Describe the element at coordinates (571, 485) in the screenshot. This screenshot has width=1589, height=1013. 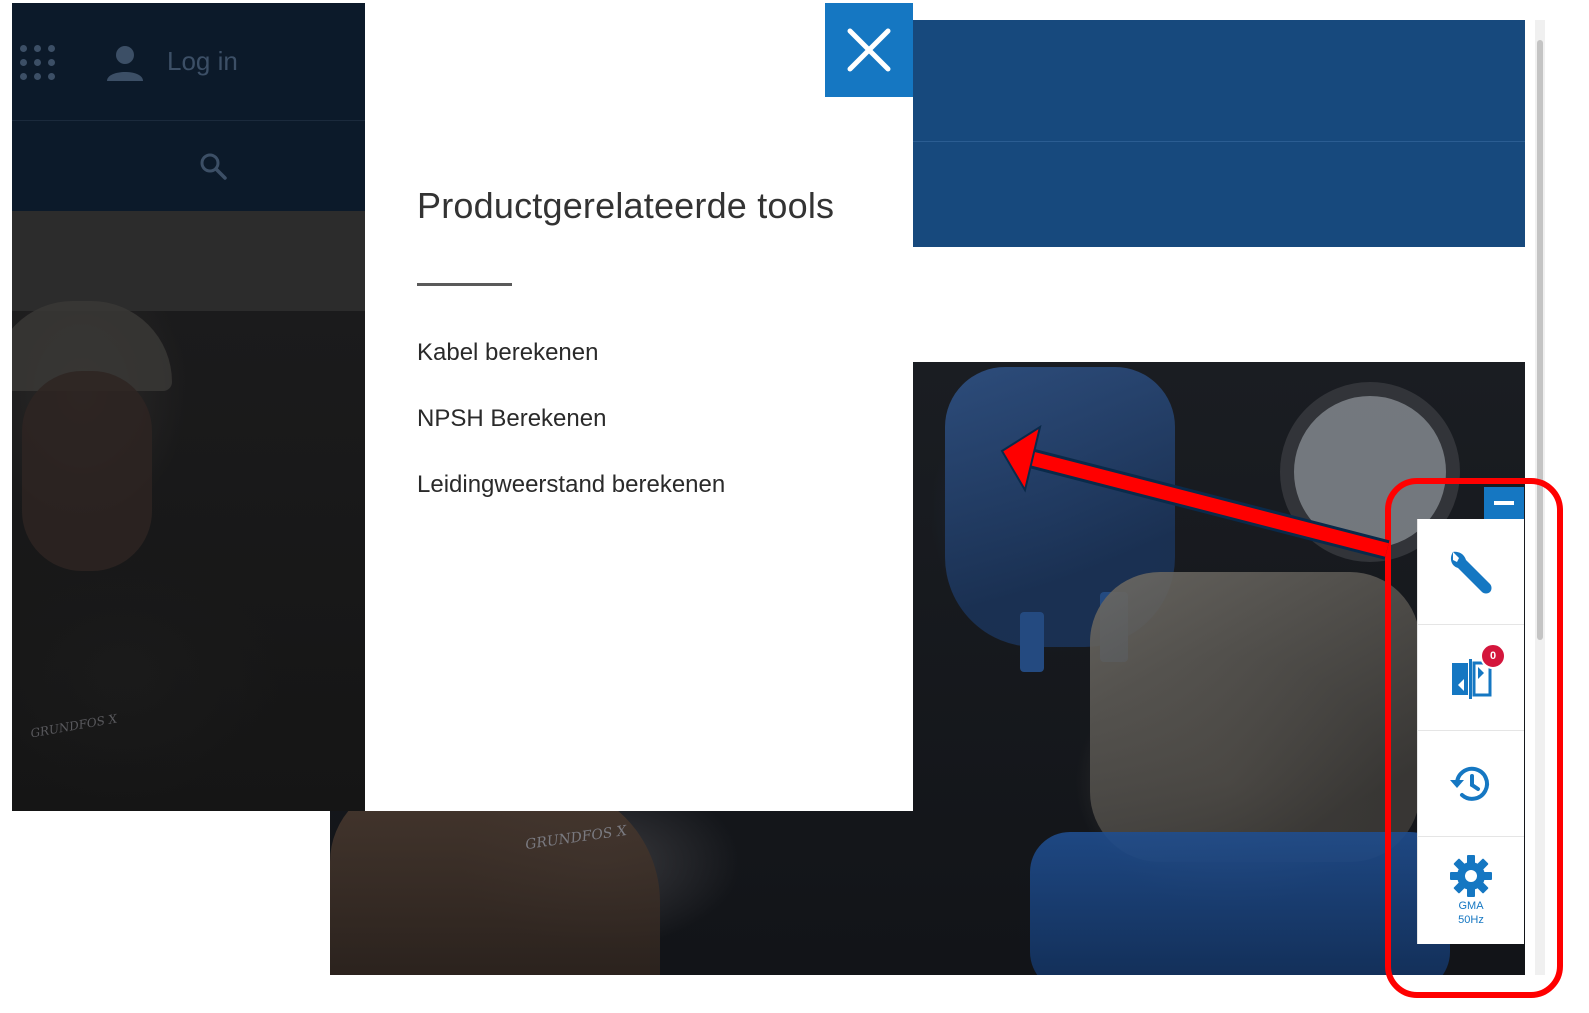
I see `tool-link-pipe-resistance-calc: Leidingweerstand berekenen` at that location.